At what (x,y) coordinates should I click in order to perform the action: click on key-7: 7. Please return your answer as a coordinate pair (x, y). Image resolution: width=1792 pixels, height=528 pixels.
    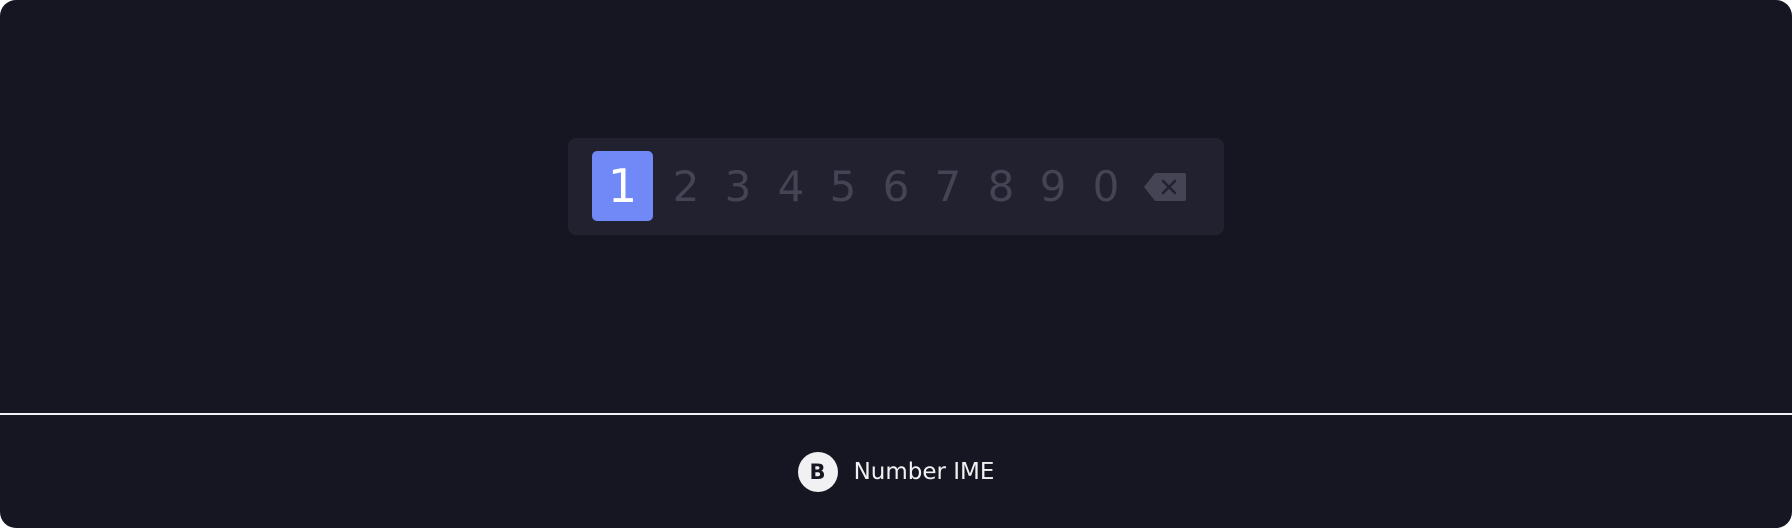
    Looking at the image, I should click on (948, 186).